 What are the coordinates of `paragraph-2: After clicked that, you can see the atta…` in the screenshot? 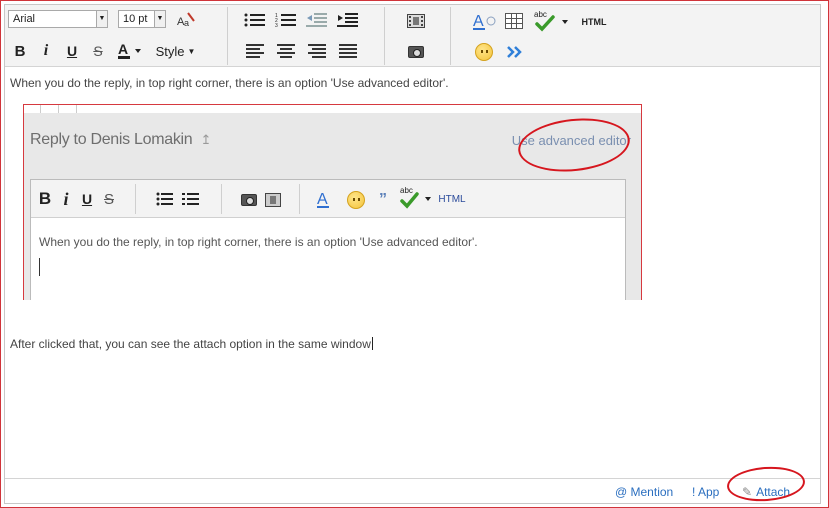 It's located at (191, 344).